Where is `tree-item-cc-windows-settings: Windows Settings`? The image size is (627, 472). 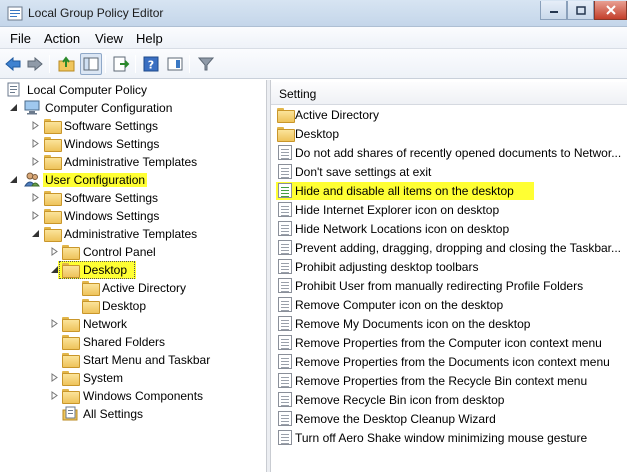
tree-item-cc-windows-settings: Windows Settings is located at coordinates (133, 144).